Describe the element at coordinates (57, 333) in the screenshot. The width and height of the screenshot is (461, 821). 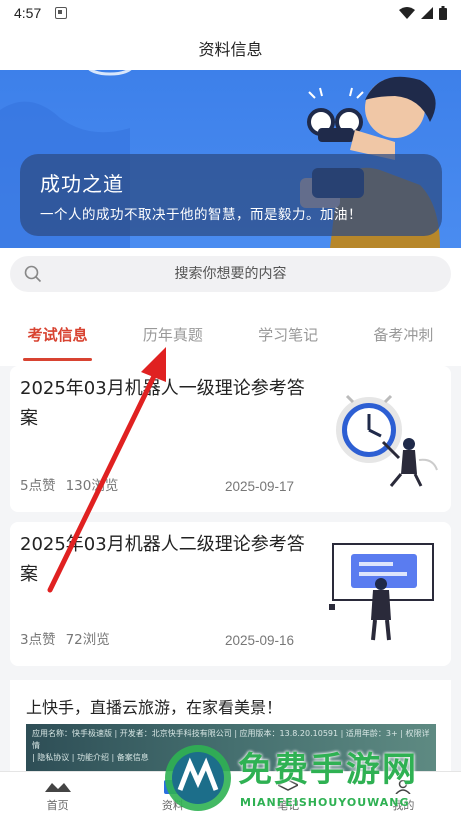
I see `tab-exam-info: 考试信息` at that location.